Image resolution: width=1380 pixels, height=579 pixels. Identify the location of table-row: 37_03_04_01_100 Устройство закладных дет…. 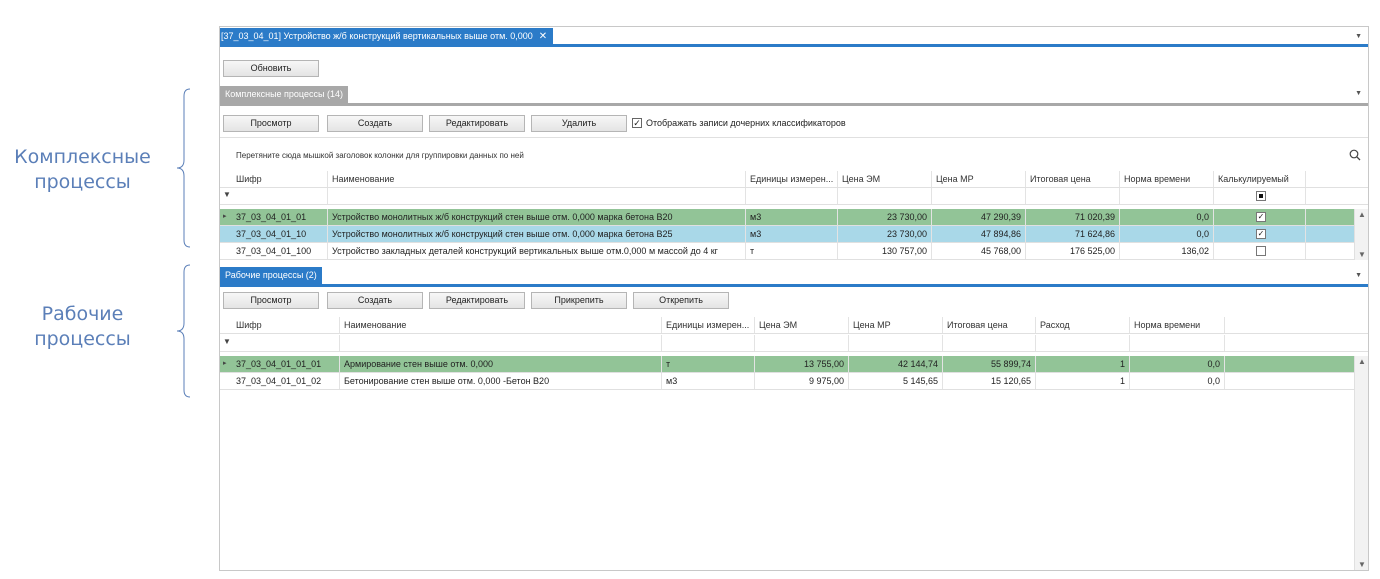
(794, 251).